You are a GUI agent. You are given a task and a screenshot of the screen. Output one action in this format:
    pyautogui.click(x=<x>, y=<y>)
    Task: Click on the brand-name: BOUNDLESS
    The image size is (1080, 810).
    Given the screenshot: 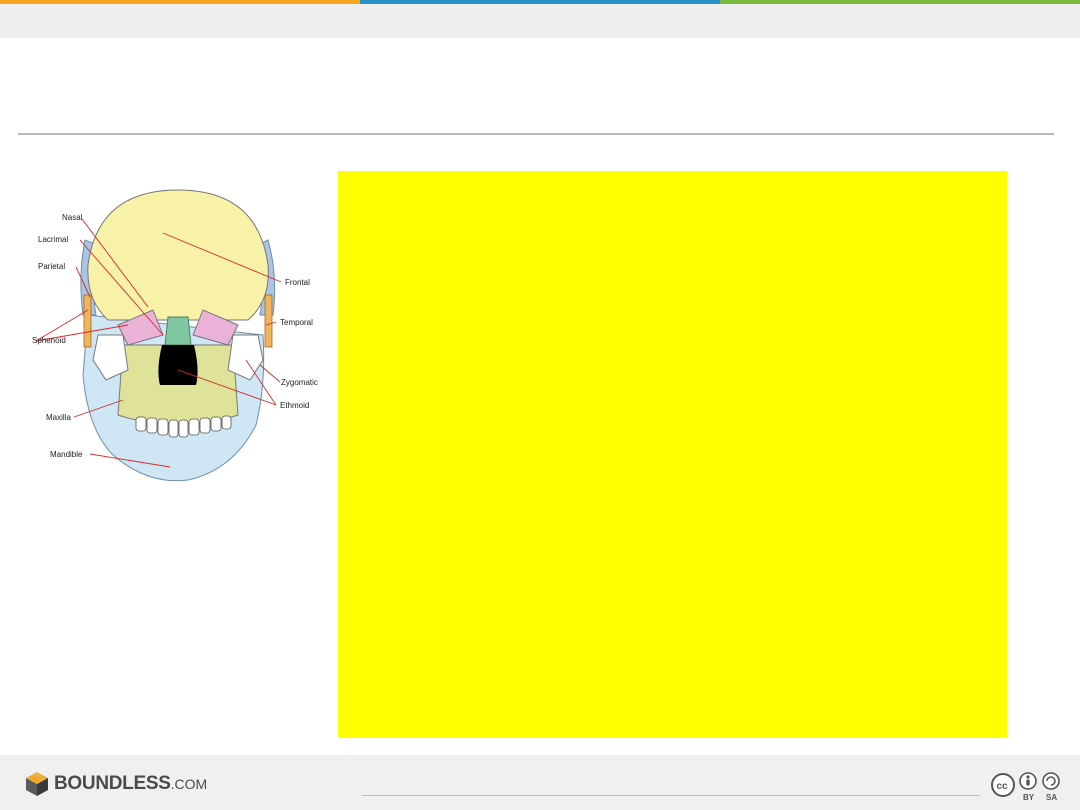 What is the action you would take?
    pyautogui.click(x=112, y=783)
    